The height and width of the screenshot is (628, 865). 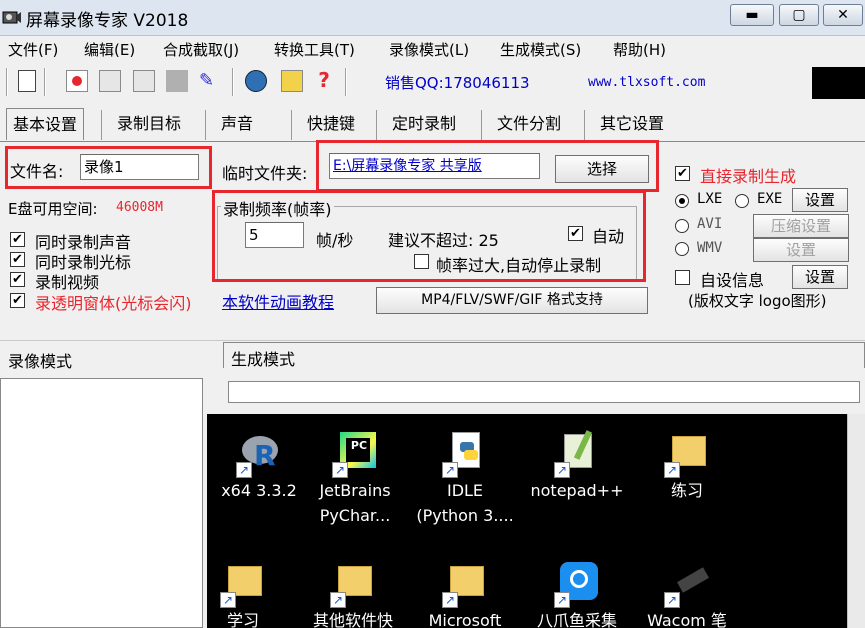 What do you see at coordinates (710, 224) in the screenshot?
I see `avi-label: AVI` at bounding box center [710, 224].